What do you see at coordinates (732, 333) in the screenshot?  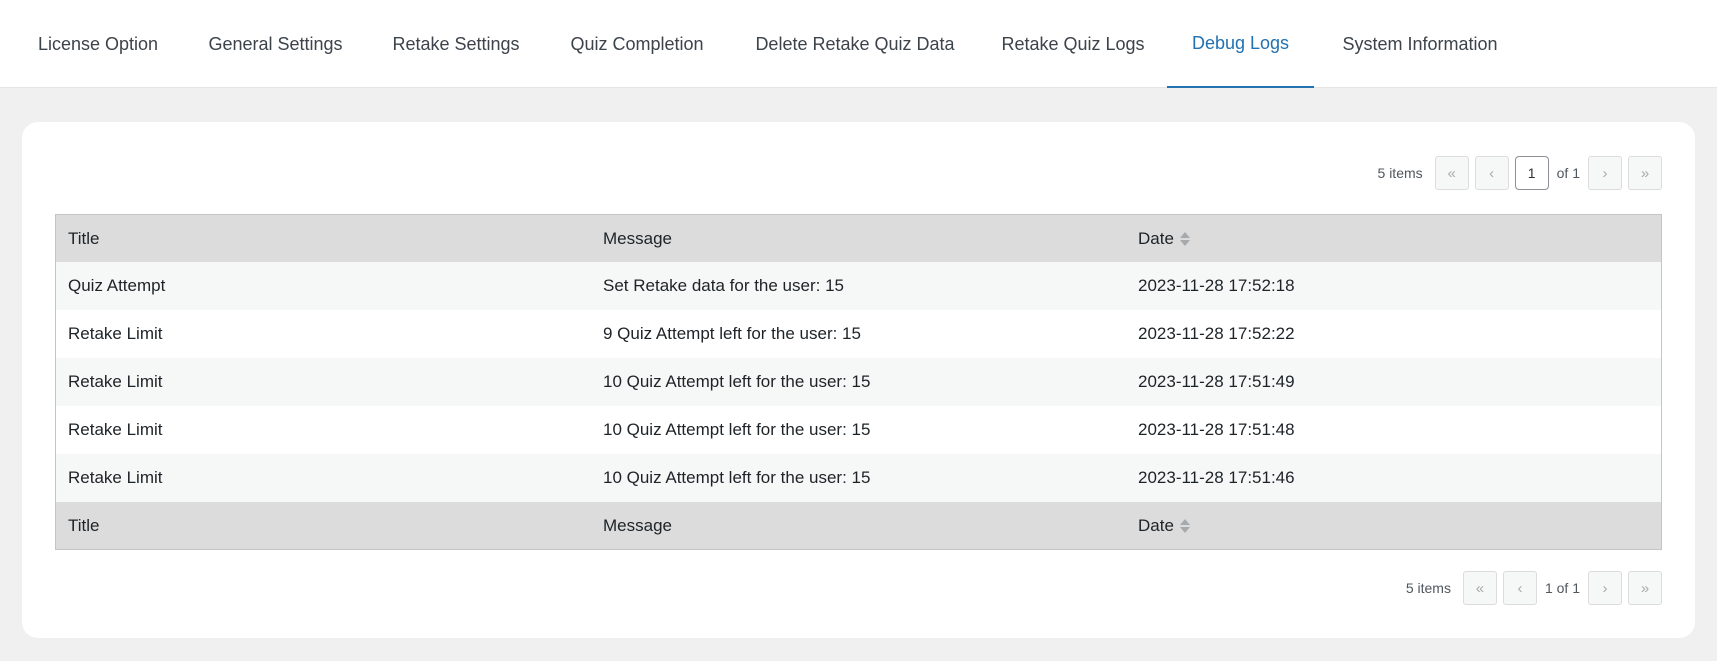 I see `row-message: 9 Quiz Attempt left for the user: 15` at bounding box center [732, 333].